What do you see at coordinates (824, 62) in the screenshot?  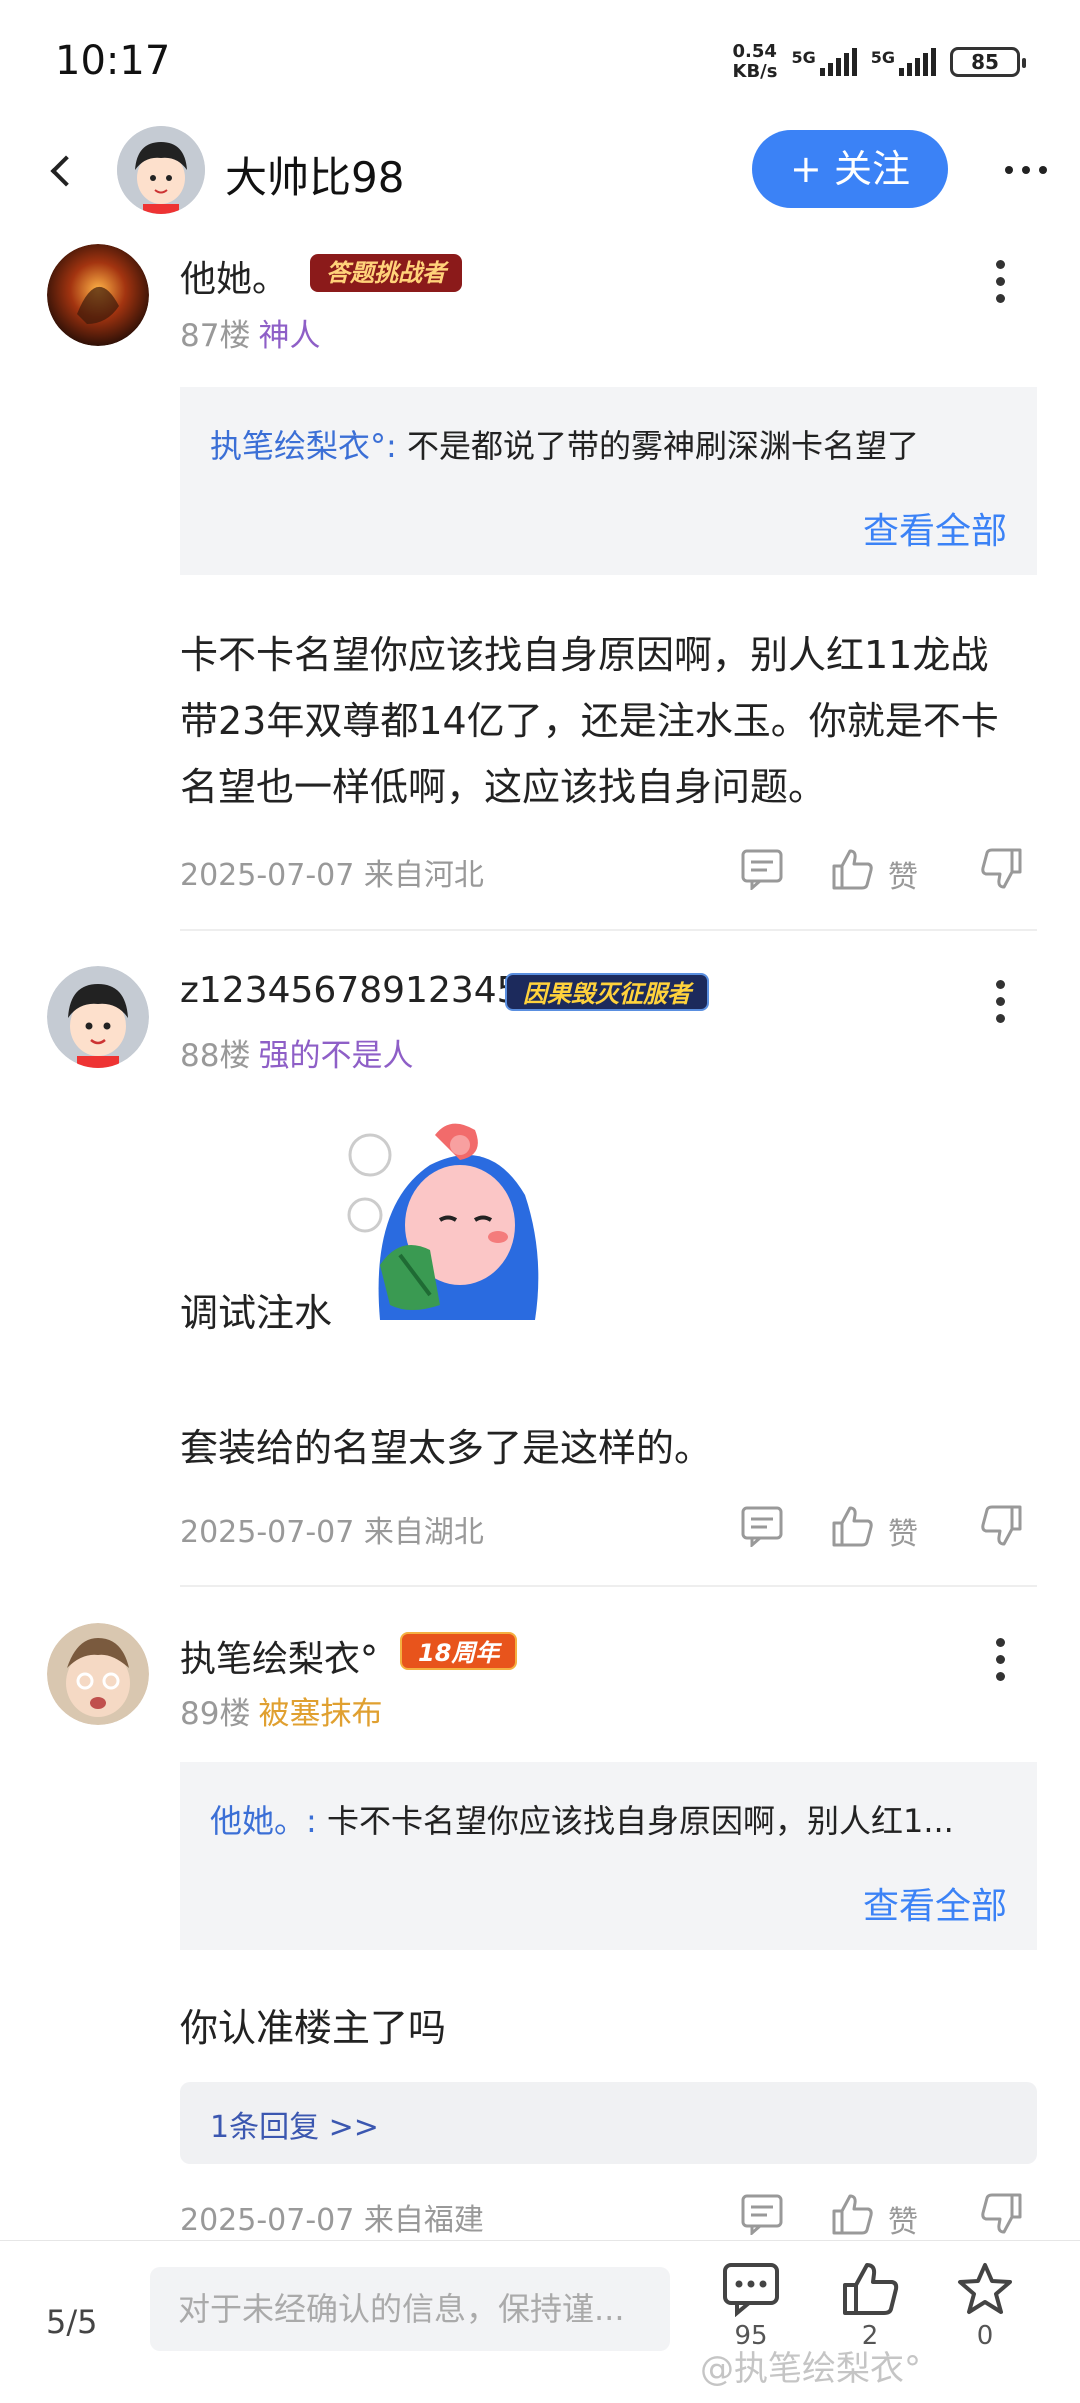 I see `signal-icon-1: 5G` at bounding box center [824, 62].